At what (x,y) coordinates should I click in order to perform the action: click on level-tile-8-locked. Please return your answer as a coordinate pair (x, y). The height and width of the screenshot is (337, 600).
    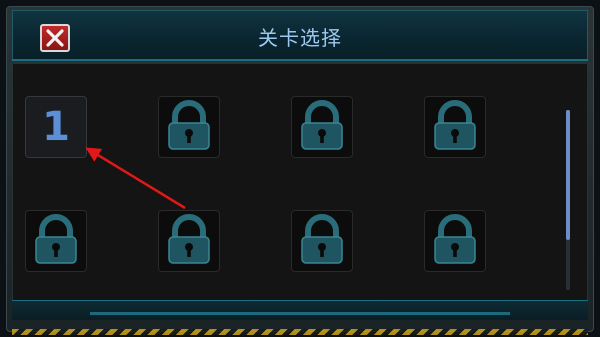
    Looking at the image, I should click on (455, 241).